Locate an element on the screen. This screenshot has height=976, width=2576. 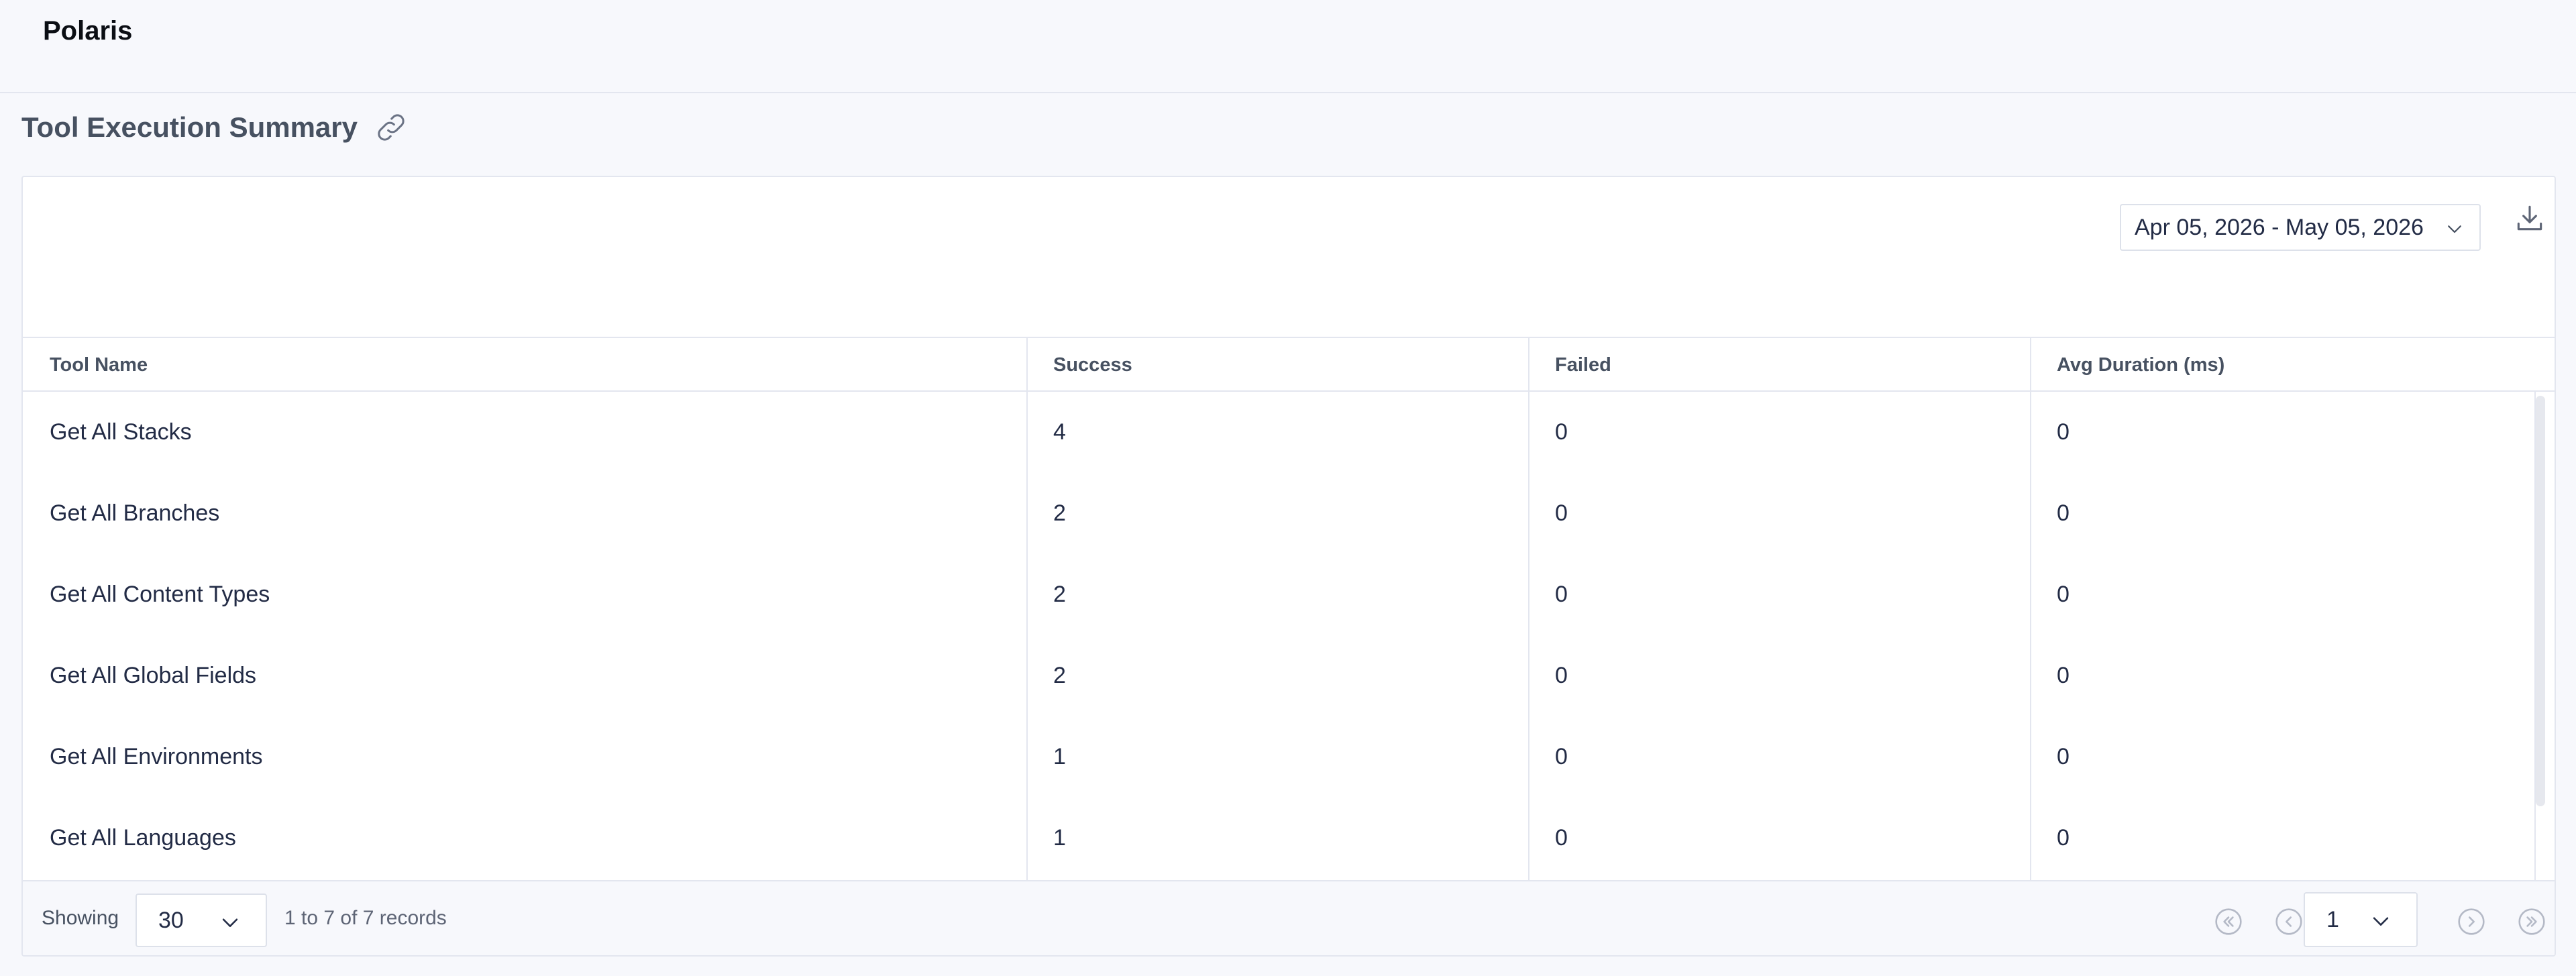
column-header-tool-name: Tool Name is located at coordinates (524, 365).